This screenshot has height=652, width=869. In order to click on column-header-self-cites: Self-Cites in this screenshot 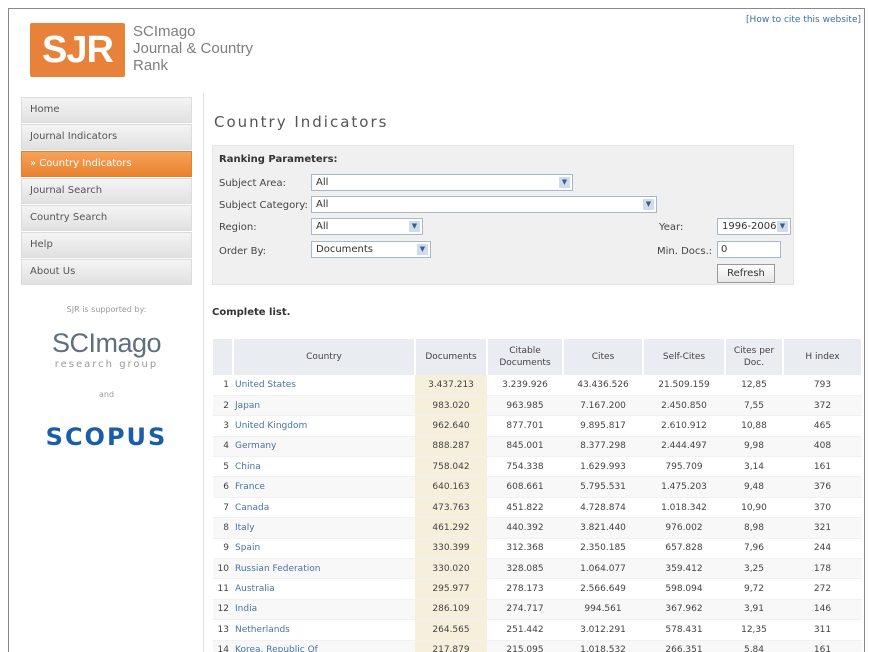, I will do `click(684, 357)`.